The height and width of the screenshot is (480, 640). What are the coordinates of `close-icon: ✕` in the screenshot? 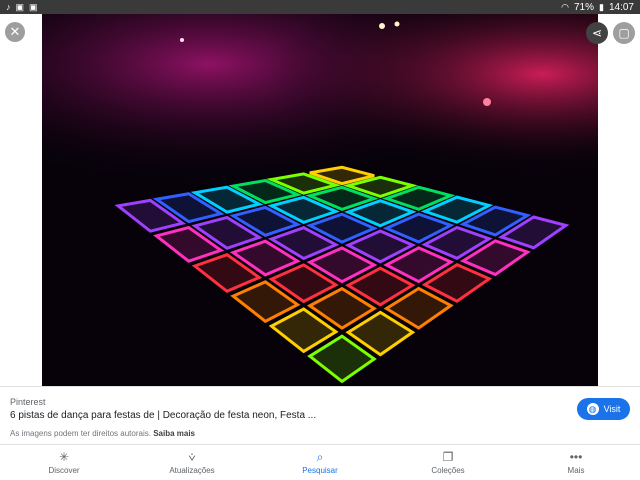 It's located at (15, 31).